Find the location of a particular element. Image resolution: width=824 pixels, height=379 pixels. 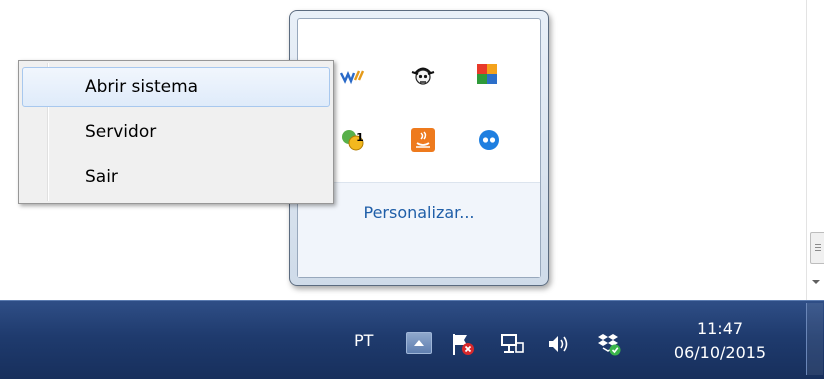

menu-item-abrir-sistema: Abrir sistema is located at coordinates (176, 87).